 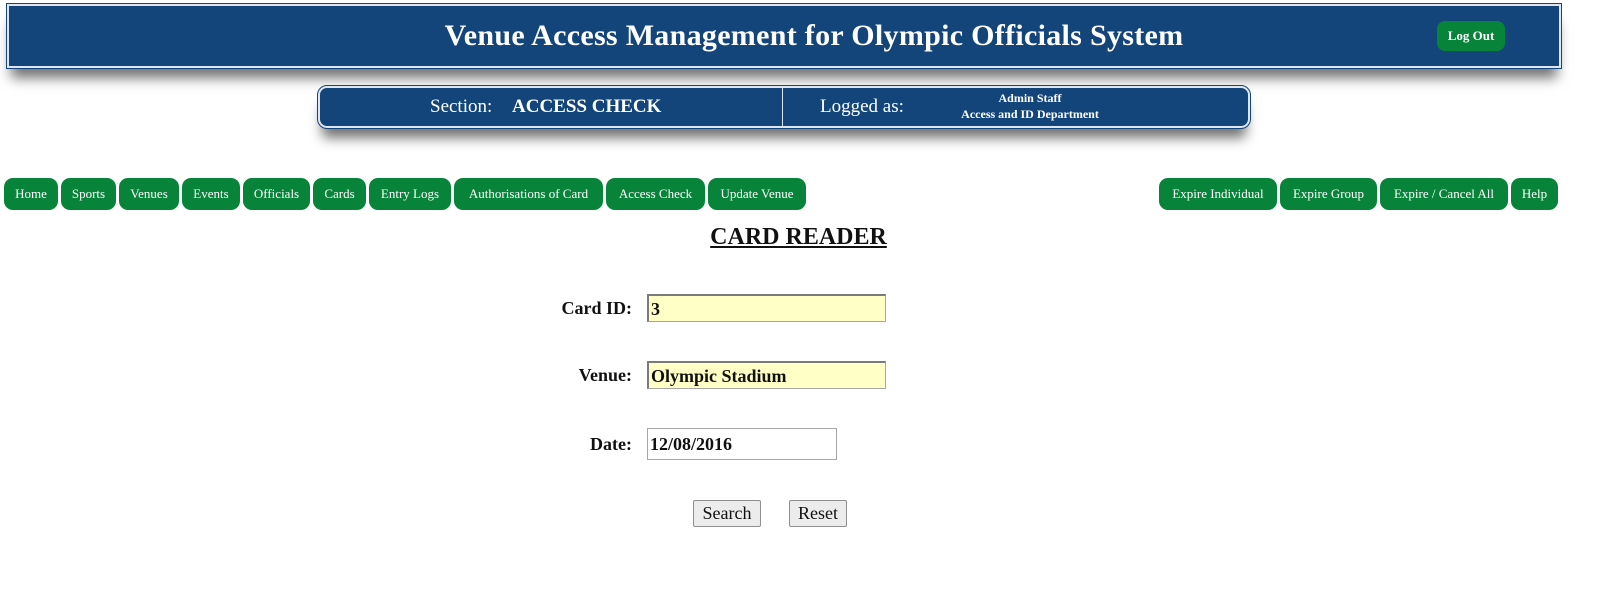 What do you see at coordinates (818, 513) in the screenshot?
I see `reset-button: Reset` at bounding box center [818, 513].